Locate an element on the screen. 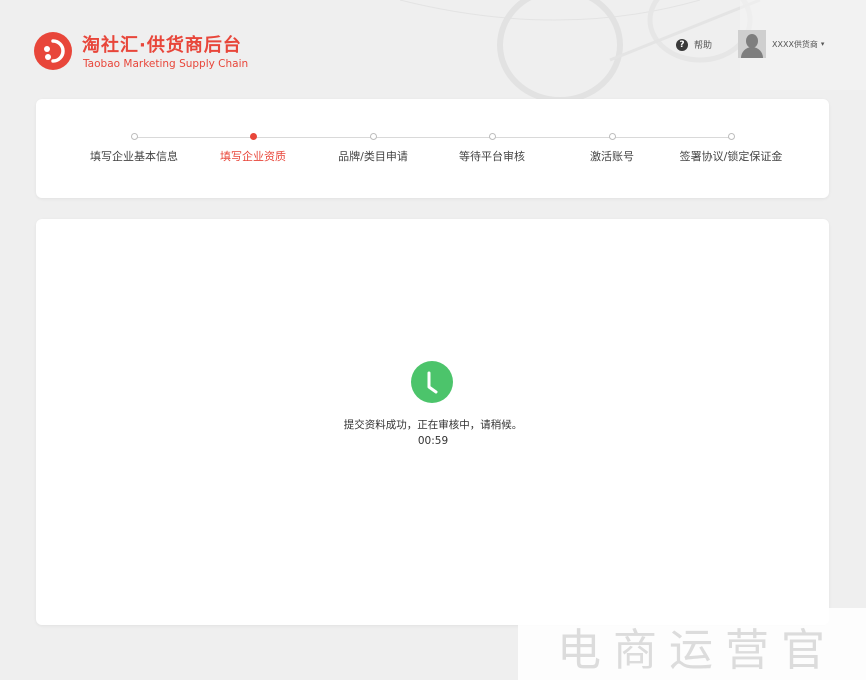 The height and width of the screenshot is (680, 866). brand-subtitle: Taobao Marketing Supply Chain is located at coordinates (166, 64).